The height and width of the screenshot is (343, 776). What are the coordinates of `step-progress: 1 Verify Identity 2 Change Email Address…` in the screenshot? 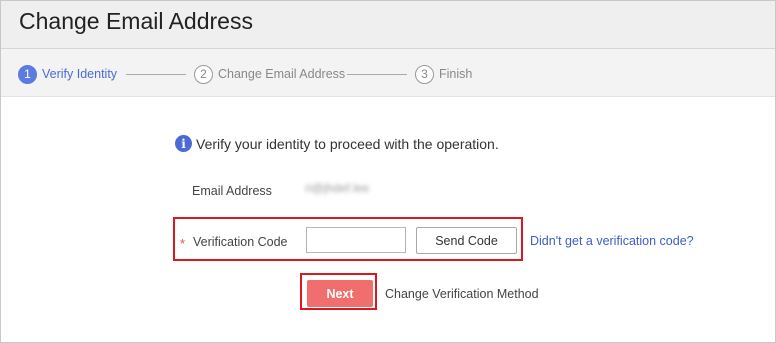 It's located at (388, 73).